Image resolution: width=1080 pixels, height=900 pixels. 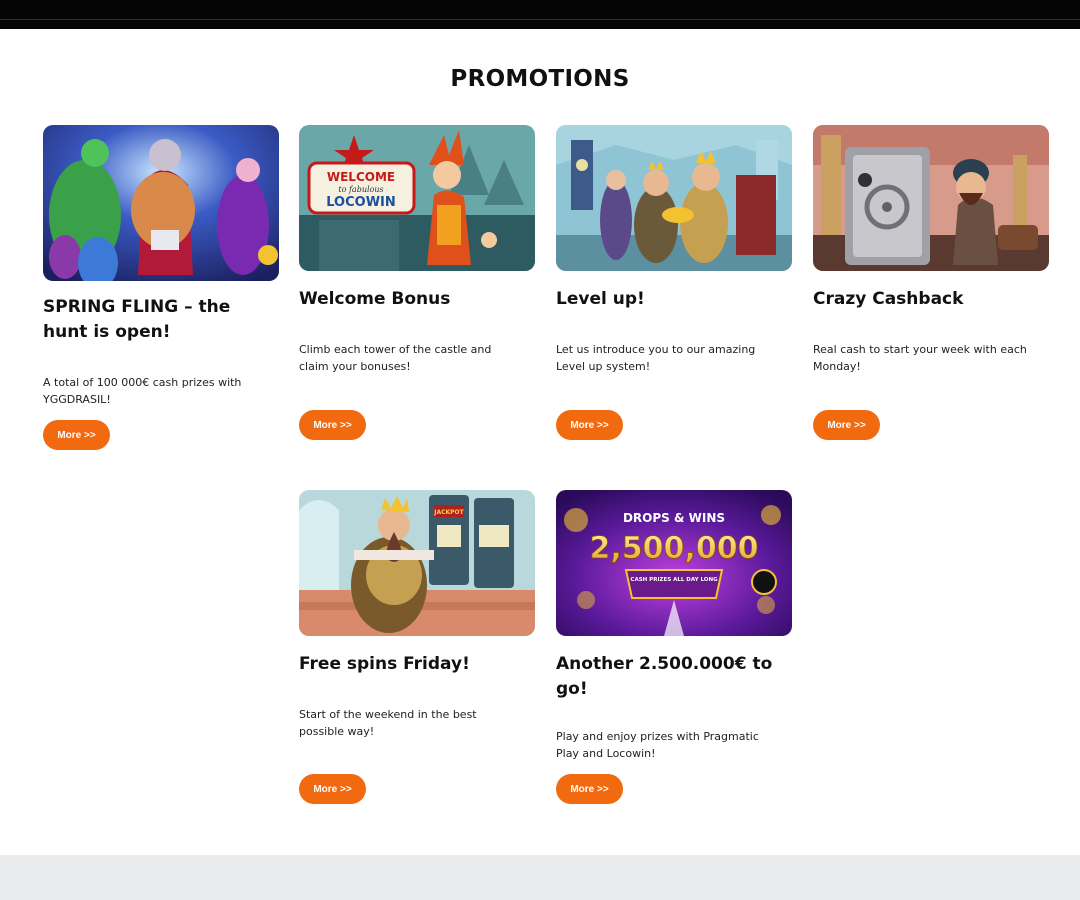 I want to click on promo-title: Level up!, so click(x=600, y=299).